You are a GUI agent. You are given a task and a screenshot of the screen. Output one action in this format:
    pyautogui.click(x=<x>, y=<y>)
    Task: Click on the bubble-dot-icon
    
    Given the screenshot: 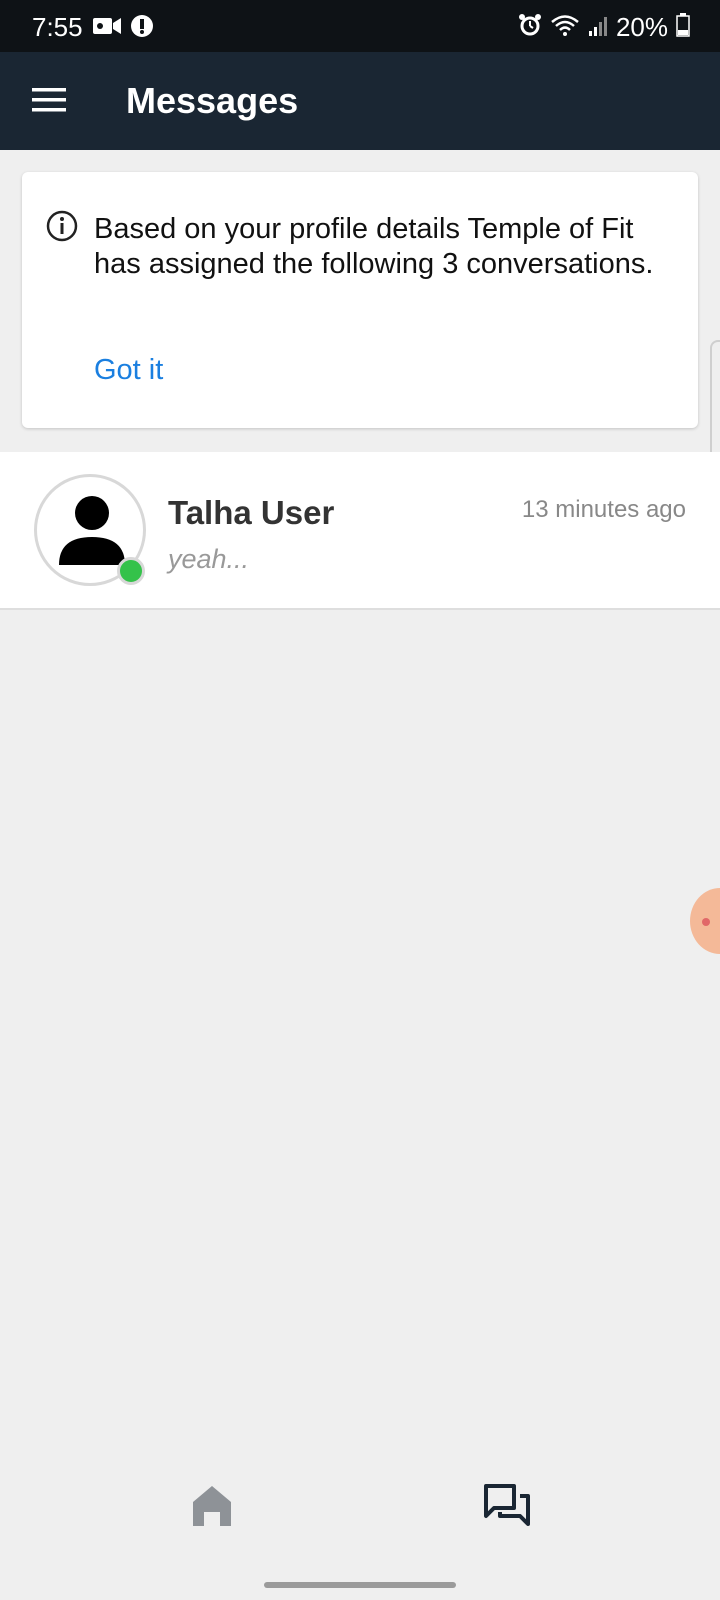 What is the action you would take?
    pyautogui.click(x=706, y=922)
    